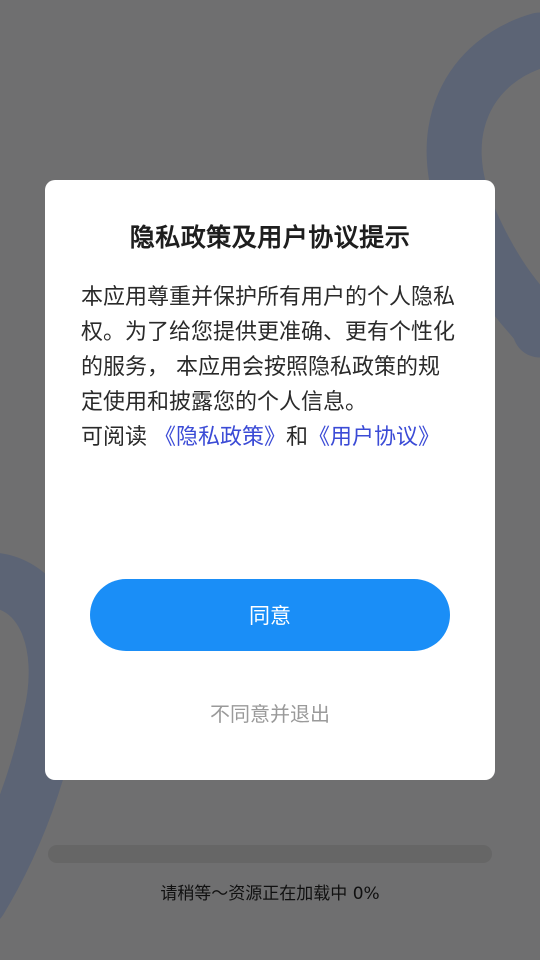  Describe the element at coordinates (374, 437) in the screenshot. I see `user-agreement-link: 《用户协议》` at that location.